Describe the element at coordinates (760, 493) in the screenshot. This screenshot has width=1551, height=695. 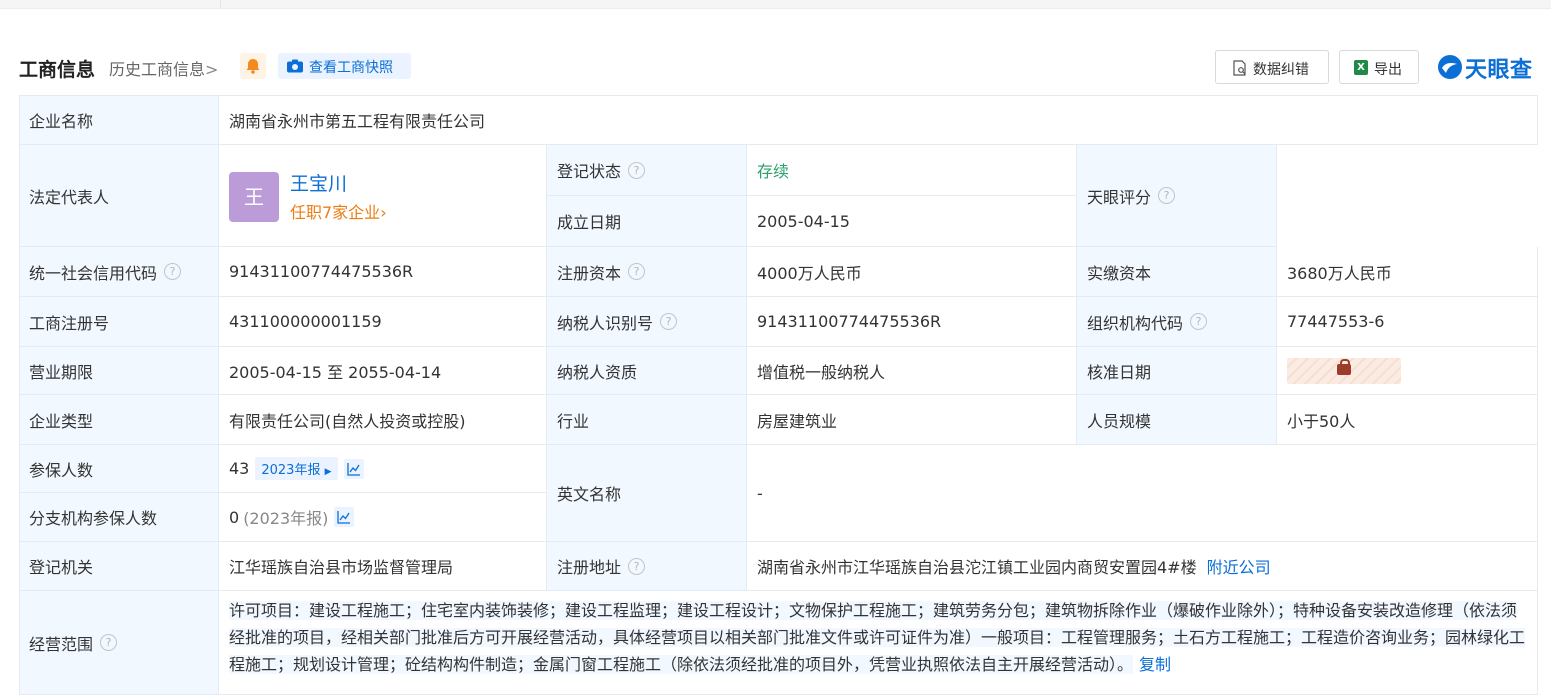
I see `english-name: -` at that location.